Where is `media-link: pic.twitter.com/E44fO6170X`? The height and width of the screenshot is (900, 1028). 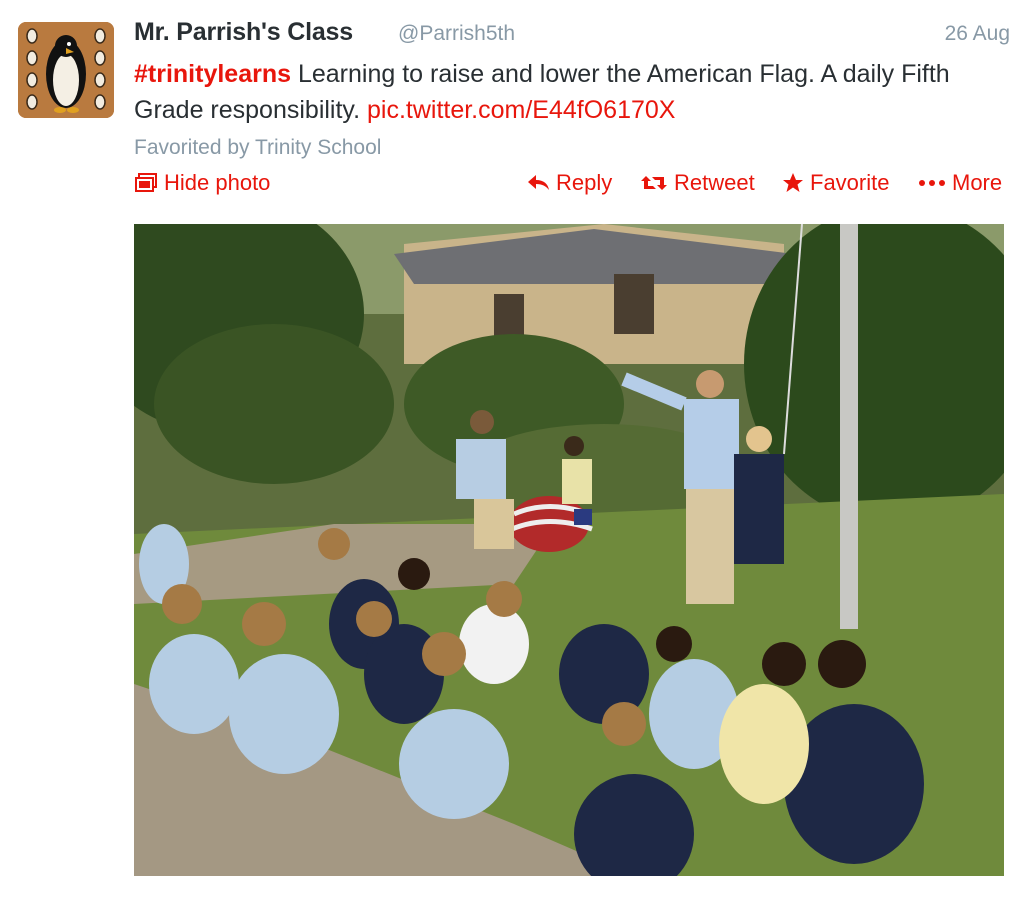
media-link: pic.twitter.com/E44fO6170X is located at coordinates (521, 110).